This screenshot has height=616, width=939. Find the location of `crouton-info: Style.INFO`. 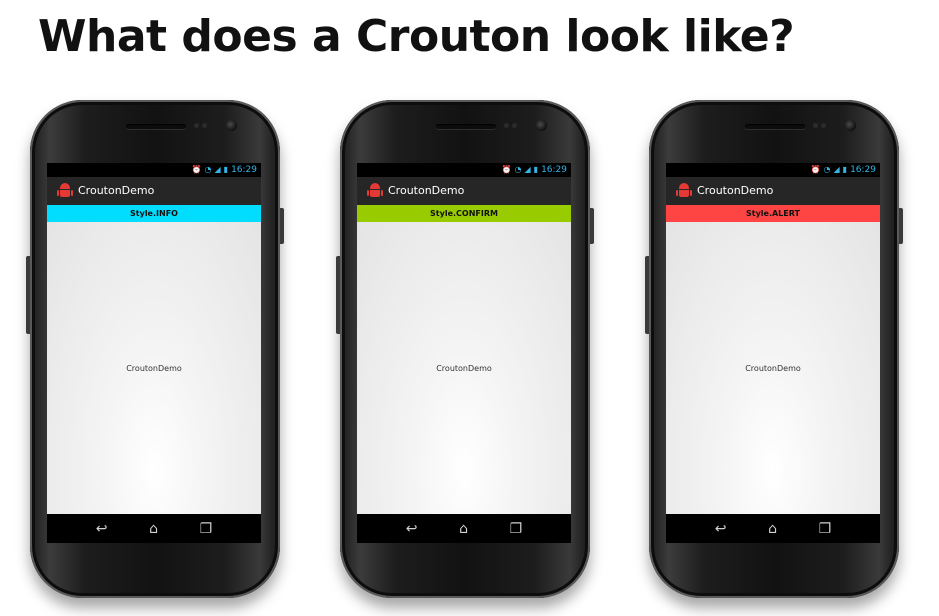

crouton-info: Style.INFO is located at coordinates (154, 213).